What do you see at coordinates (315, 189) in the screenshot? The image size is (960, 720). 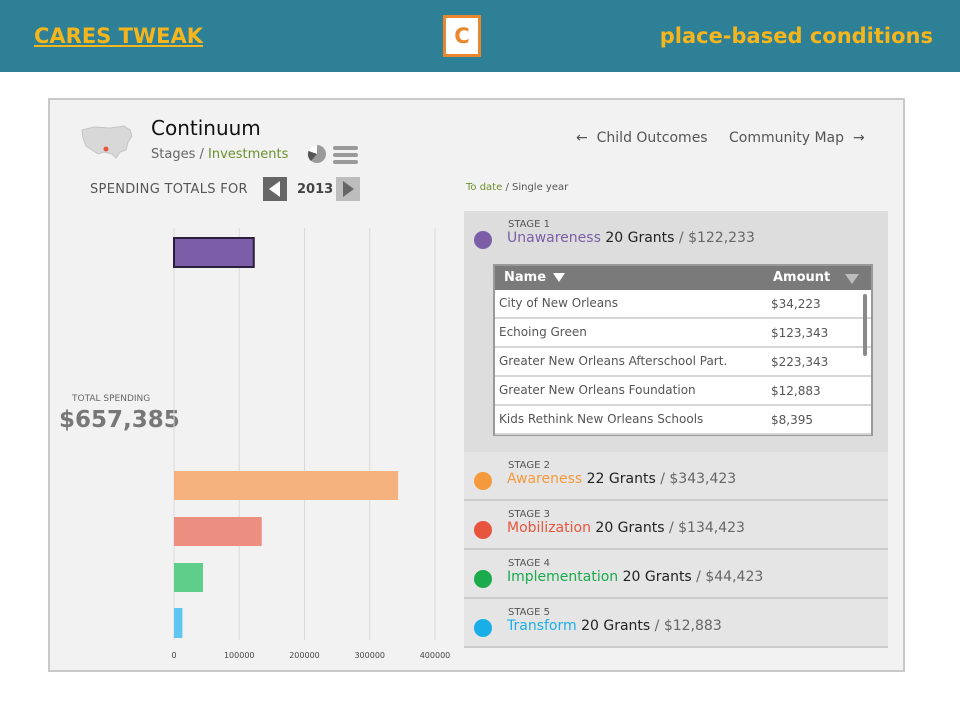 I see `year-value: 2013` at bounding box center [315, 189].